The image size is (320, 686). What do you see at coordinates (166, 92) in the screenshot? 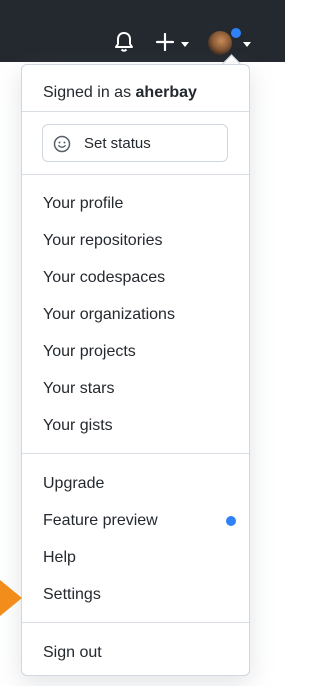
I see `username: aherbay` at bounding box center [166, 92].